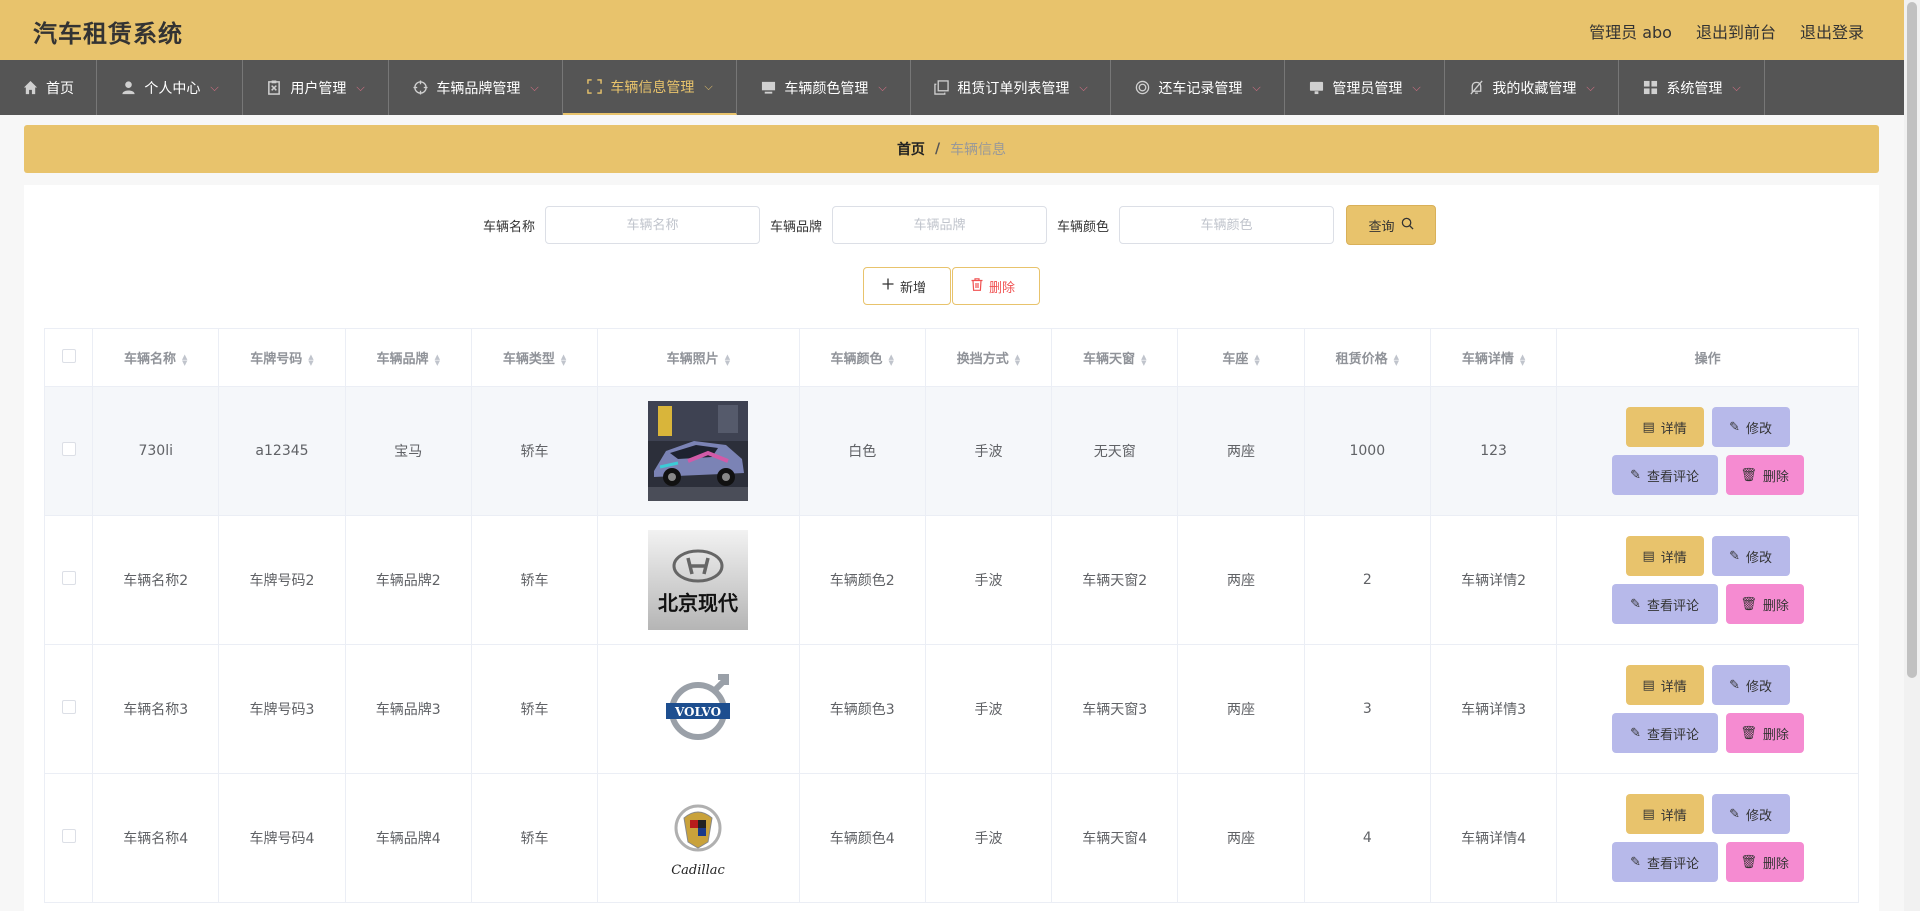 The height and width of the screenshot is (911, 1920). Describe the element at coordinates (1832, 31) in the screenshot. I see `logout-link: 退出登录` at that location.